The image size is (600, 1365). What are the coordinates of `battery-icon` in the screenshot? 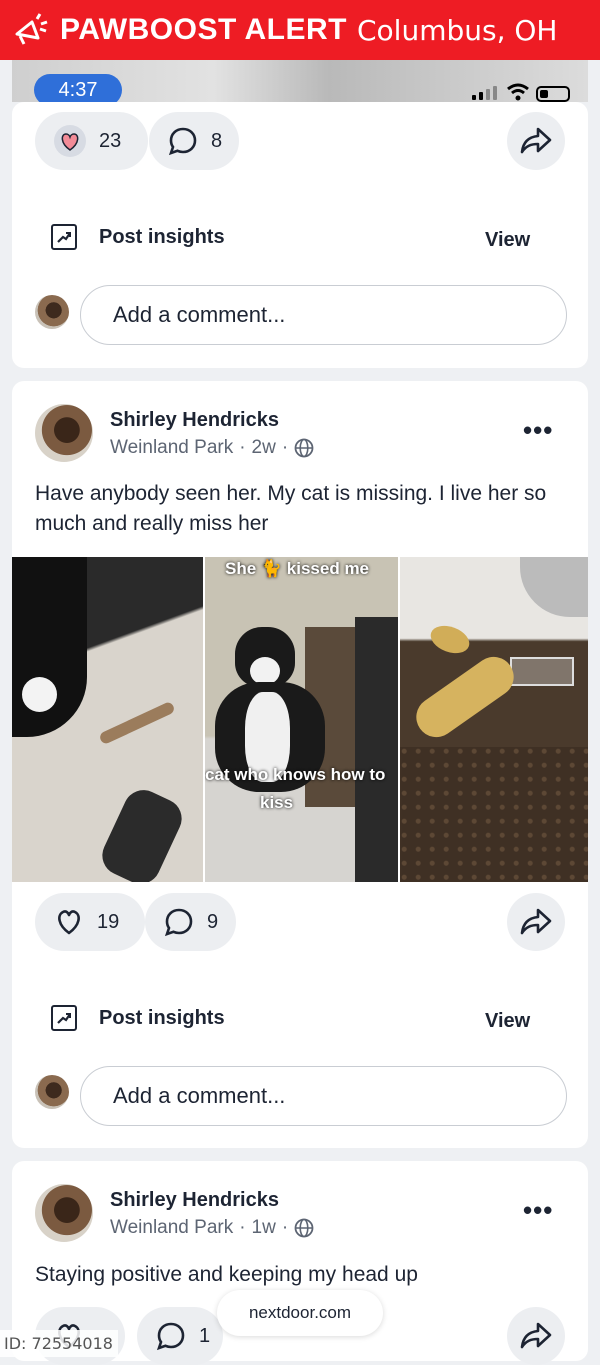 It's located at (553, 94).